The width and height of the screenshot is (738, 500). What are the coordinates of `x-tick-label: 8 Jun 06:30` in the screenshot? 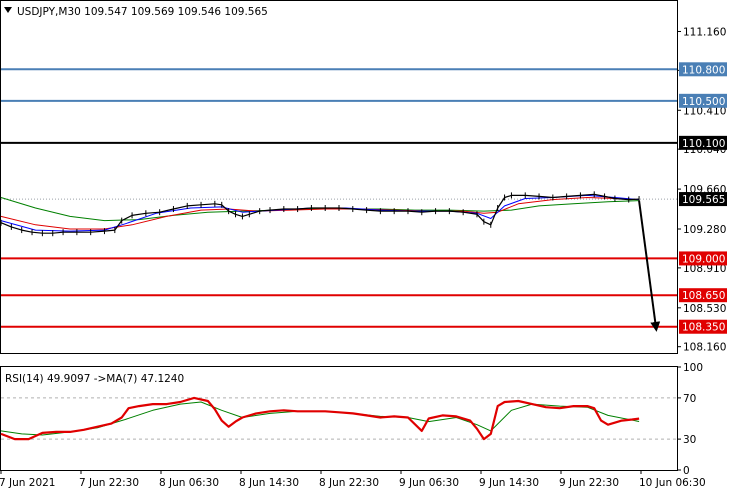 It's located at (189, 483).